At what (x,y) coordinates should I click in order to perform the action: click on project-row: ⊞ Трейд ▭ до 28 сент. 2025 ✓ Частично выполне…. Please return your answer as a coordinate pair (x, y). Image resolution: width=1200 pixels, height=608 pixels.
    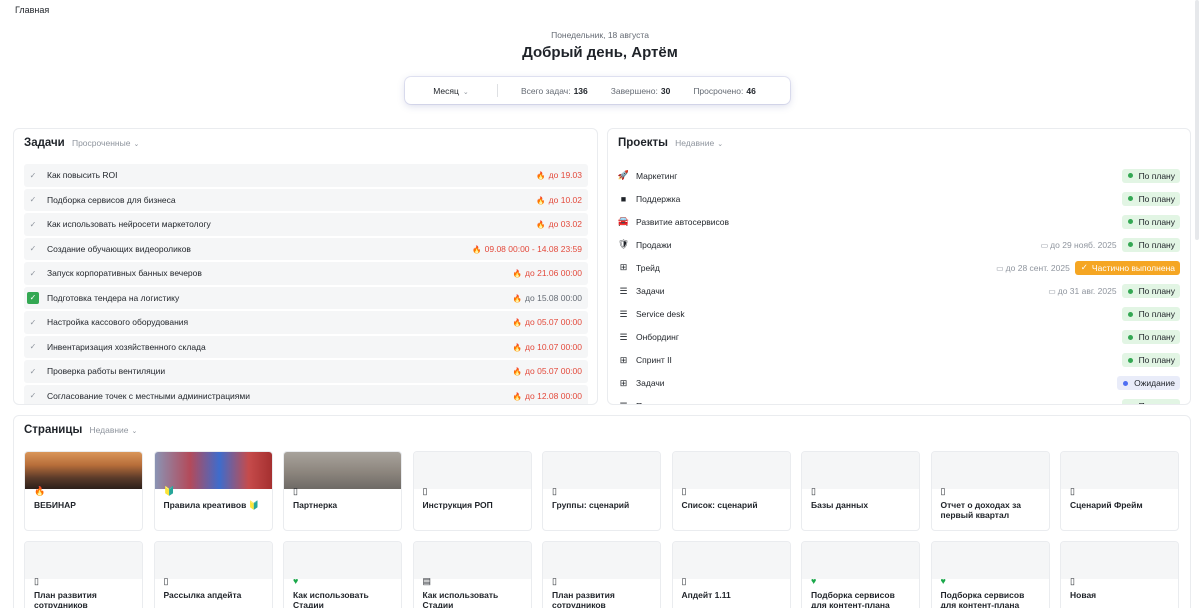
    Looking at the image, I should click on (899, 267).